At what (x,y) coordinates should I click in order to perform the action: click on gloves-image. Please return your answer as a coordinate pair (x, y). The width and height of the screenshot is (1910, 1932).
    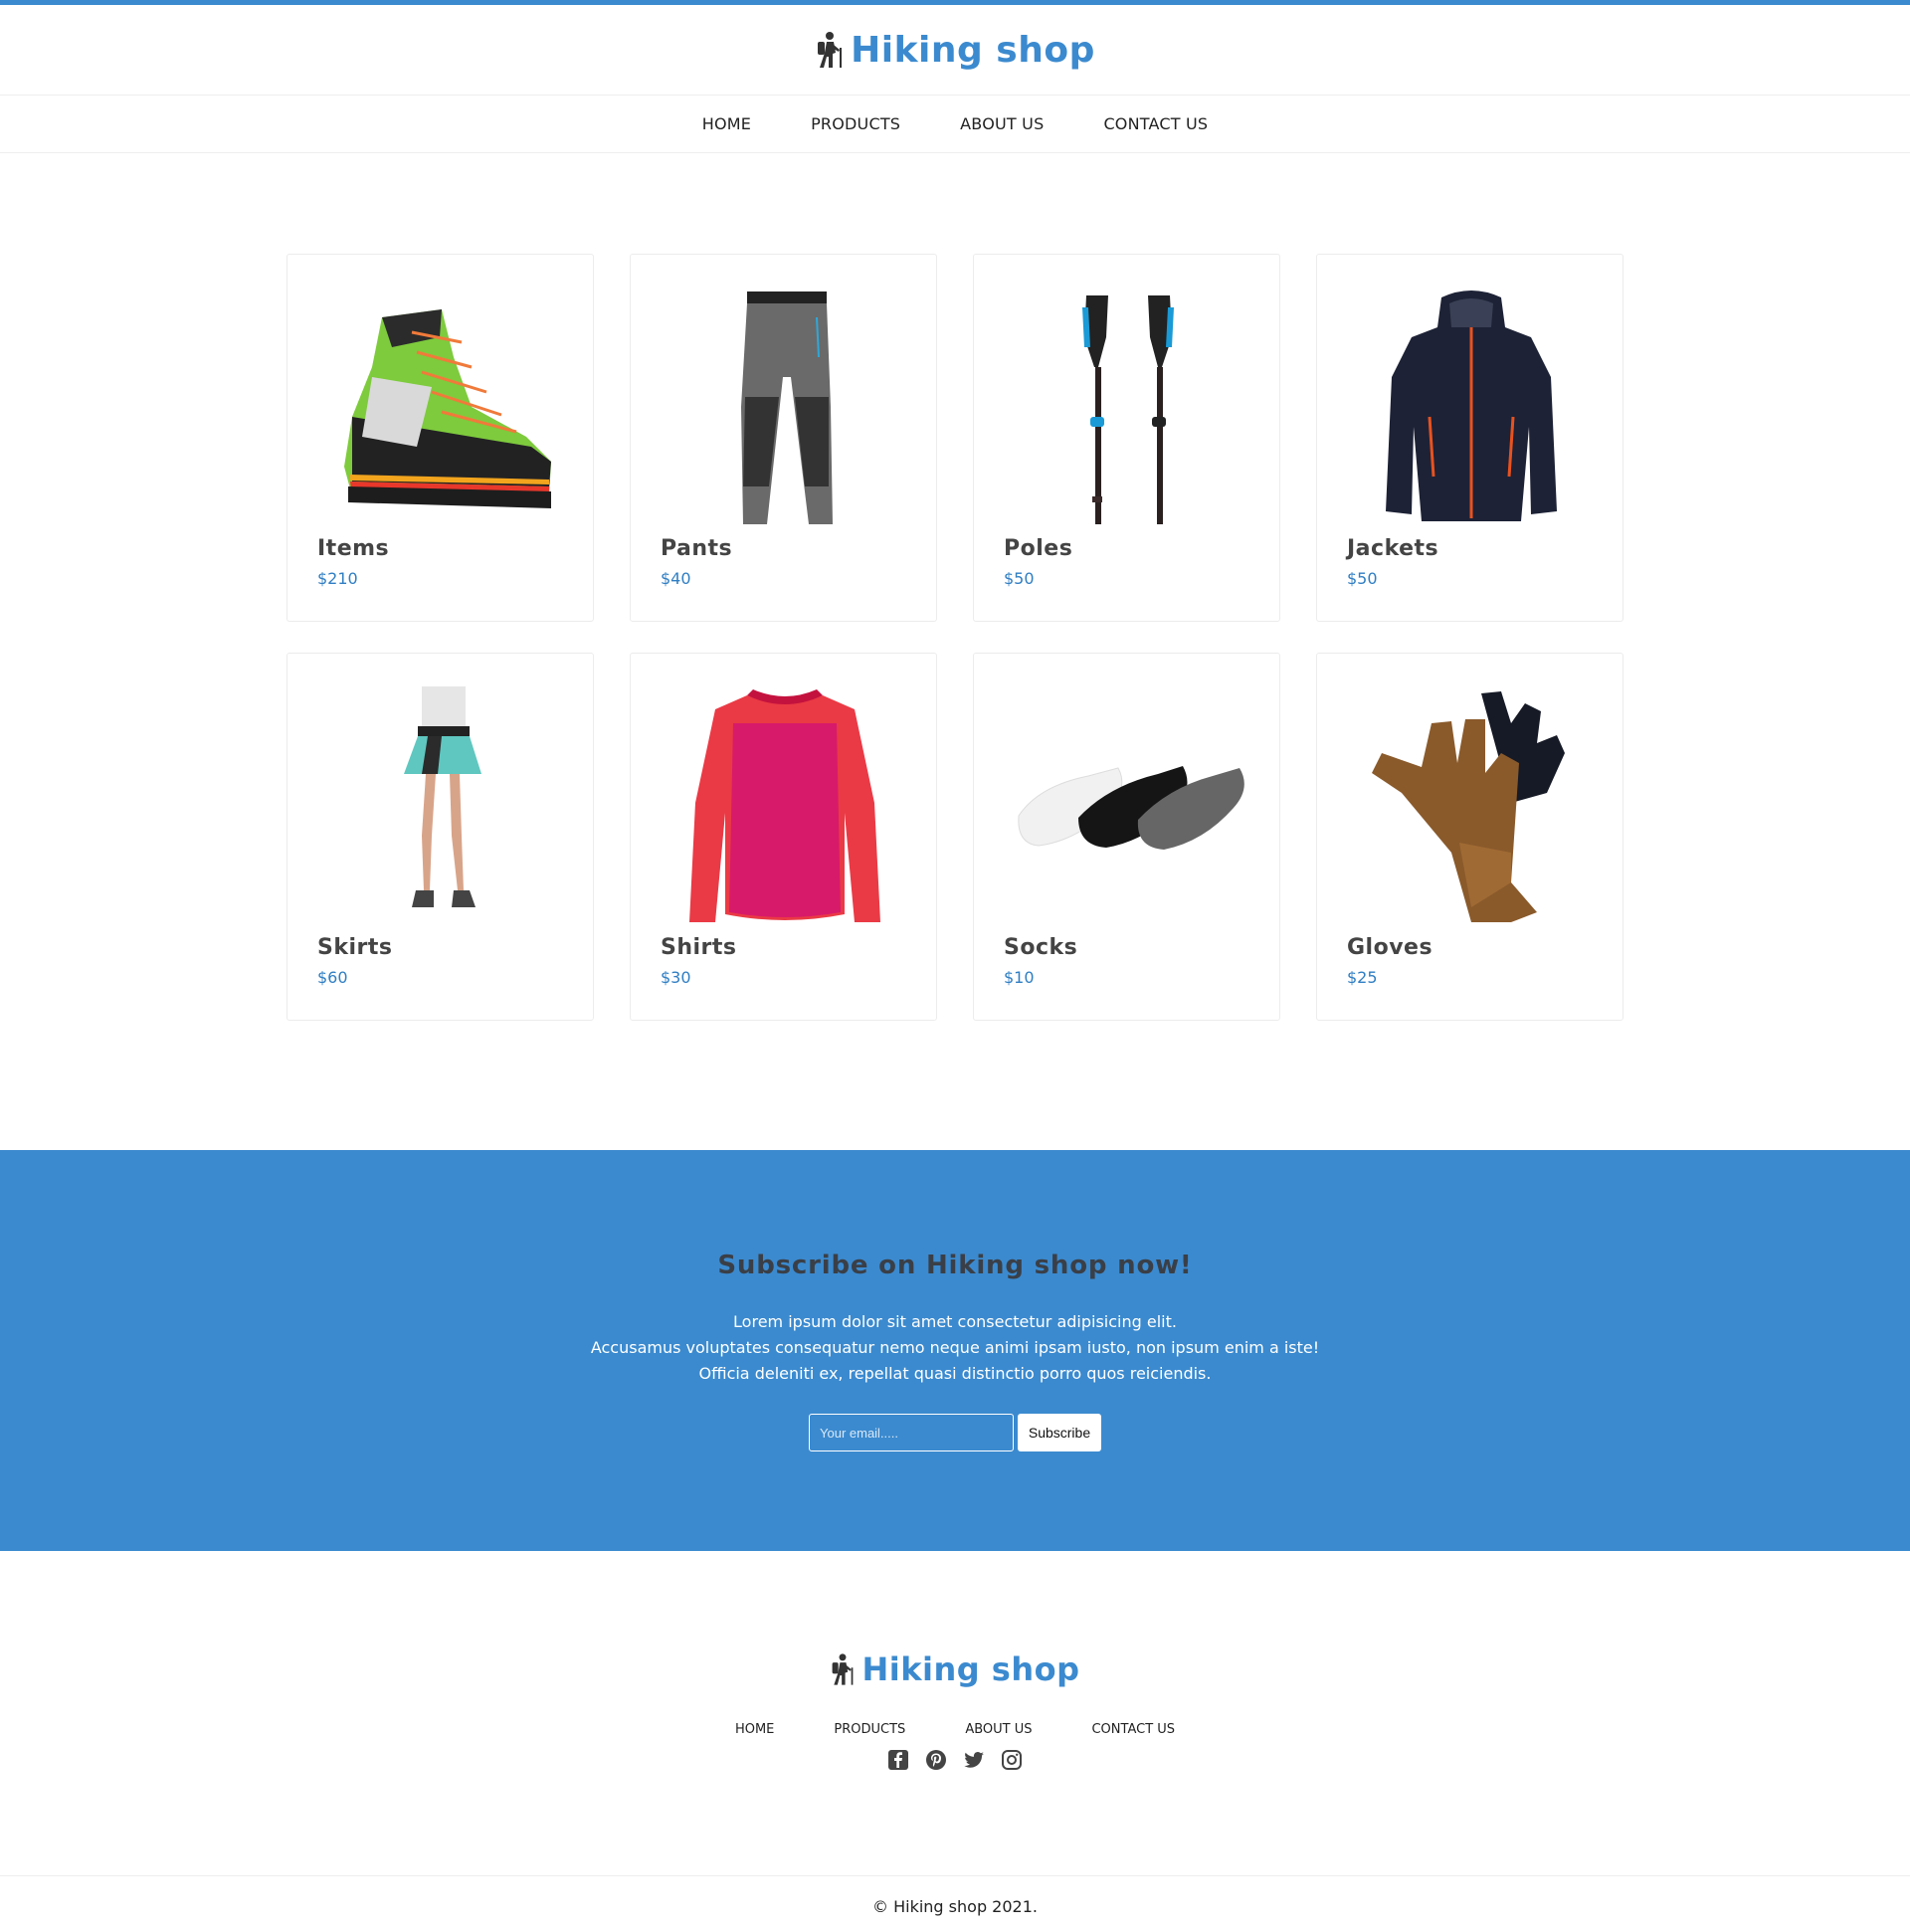
    Looking at the image, I should click on (1471, 805).